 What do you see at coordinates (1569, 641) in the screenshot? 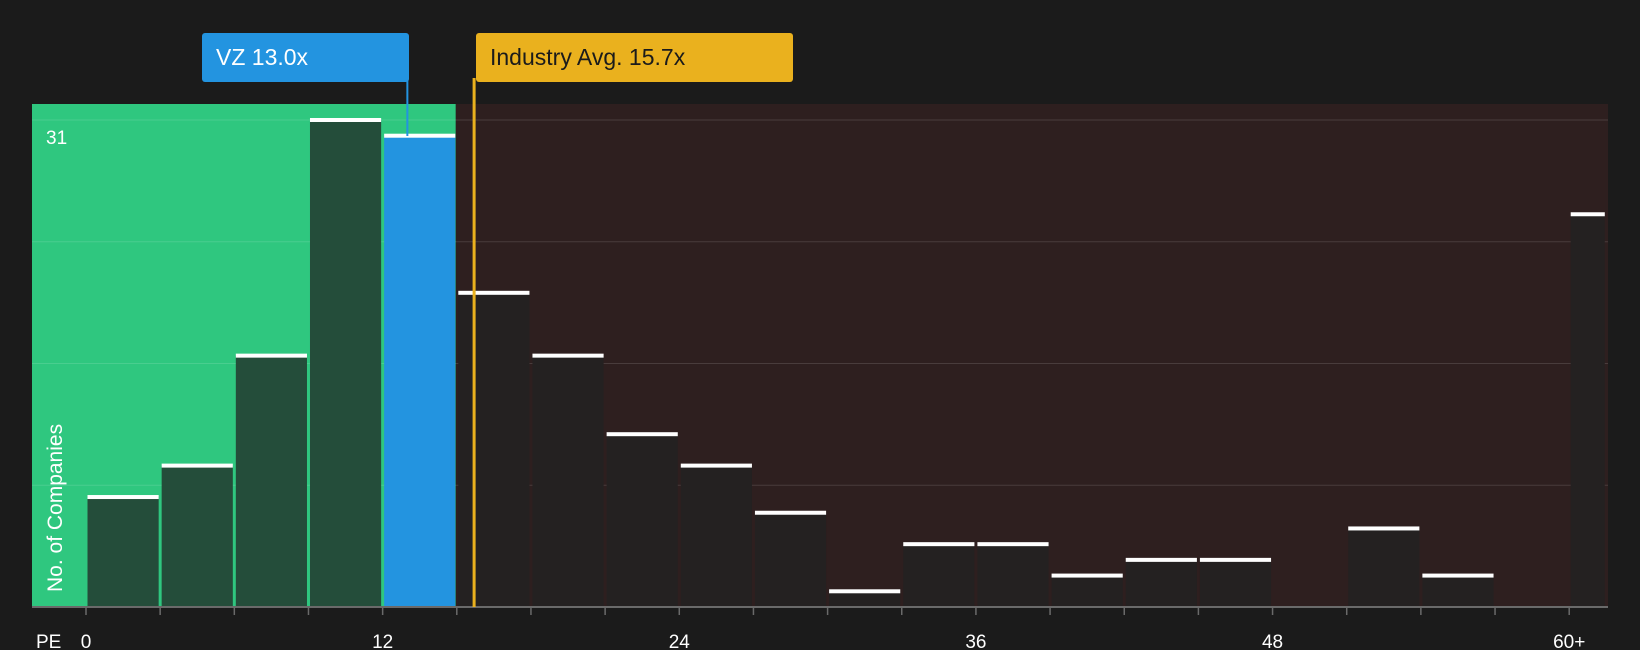
I see `x-tick-label: 60+` at bounding box center [1569, 641].